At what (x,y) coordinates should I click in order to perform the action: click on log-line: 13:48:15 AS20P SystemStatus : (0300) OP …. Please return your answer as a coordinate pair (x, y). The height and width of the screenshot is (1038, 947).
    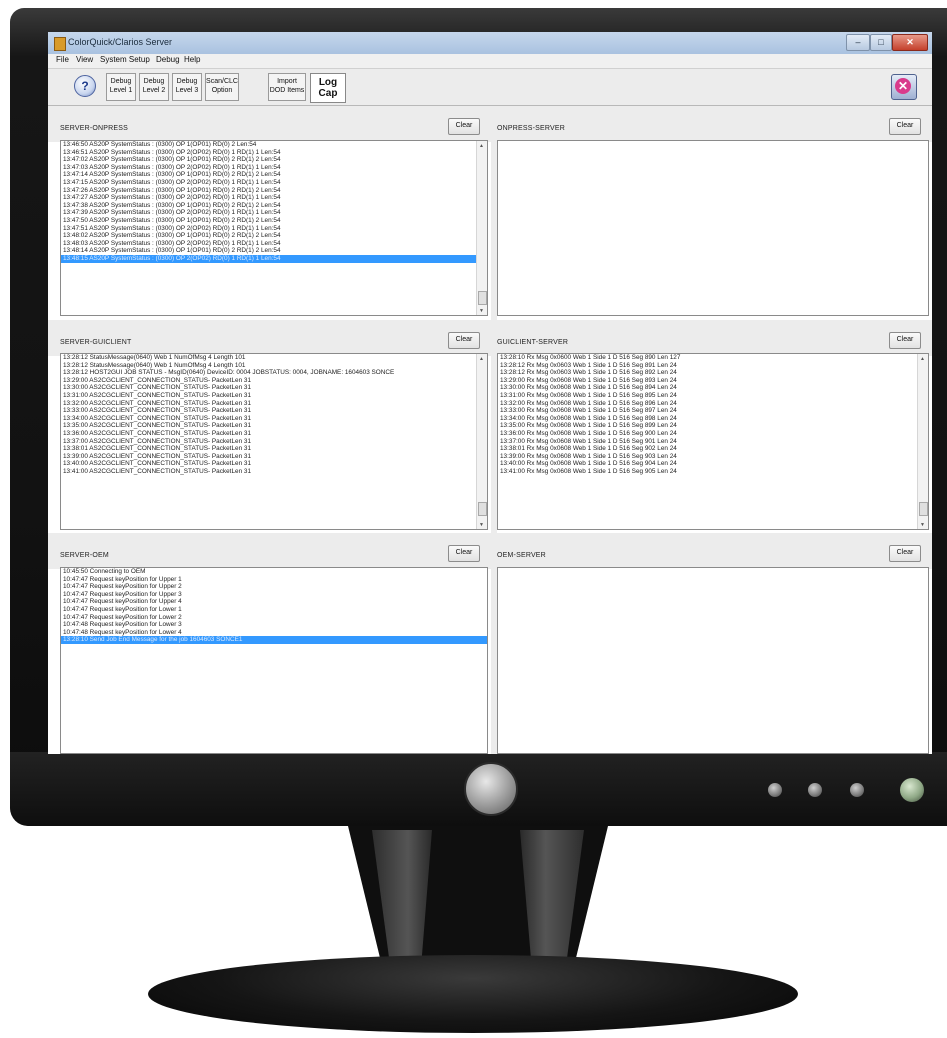
    Looking at the image, I should click on (269, 258).